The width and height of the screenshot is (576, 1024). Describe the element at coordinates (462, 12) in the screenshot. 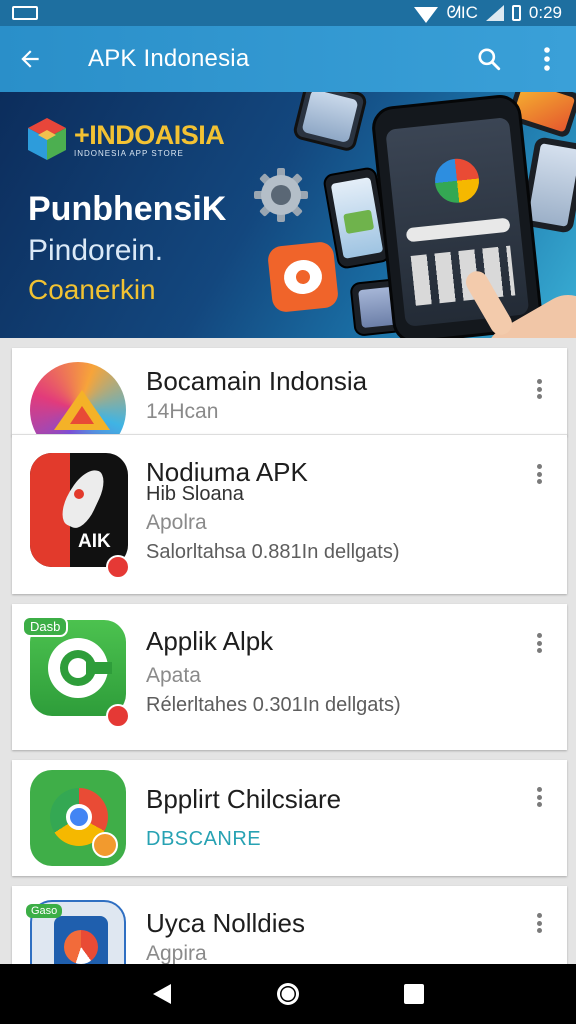

I see `signal-label: ᘛIC` at that location.